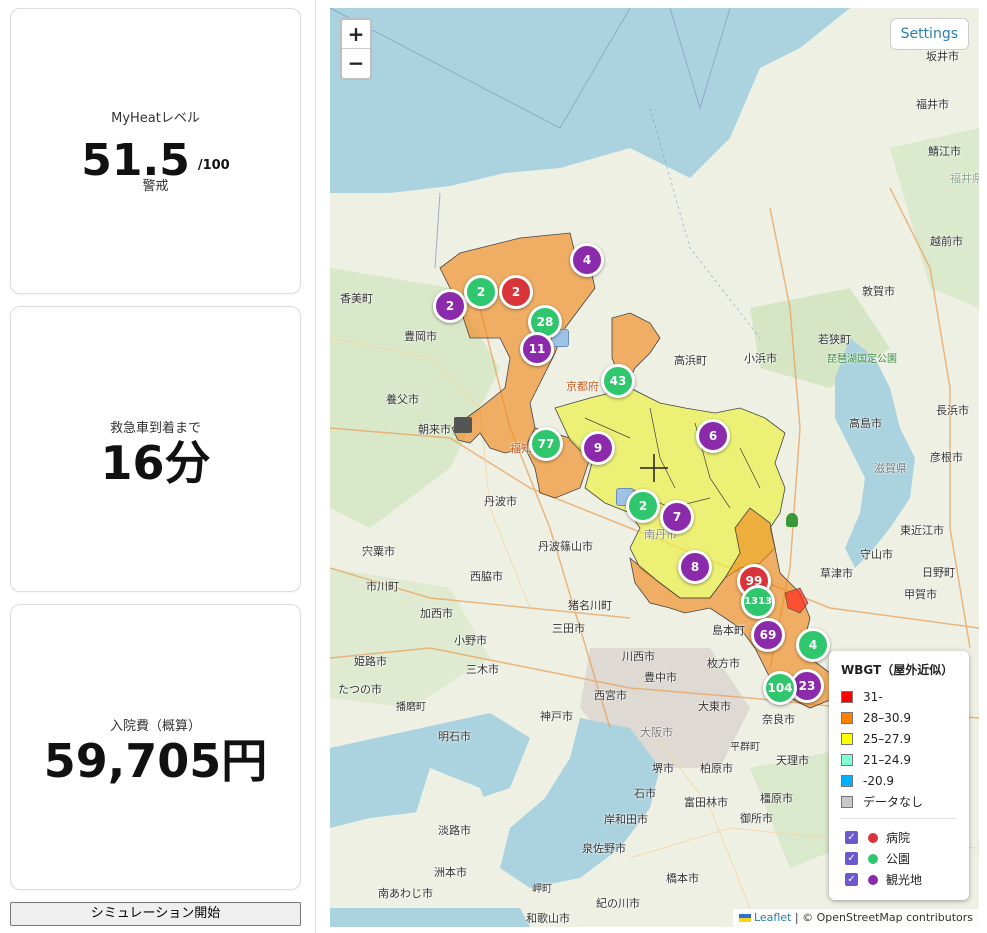 The image size is (987, 933). Describe the element at coordinates (537, 349) in the screenshot. I see `poi-cluster-marker: 11` at that location.